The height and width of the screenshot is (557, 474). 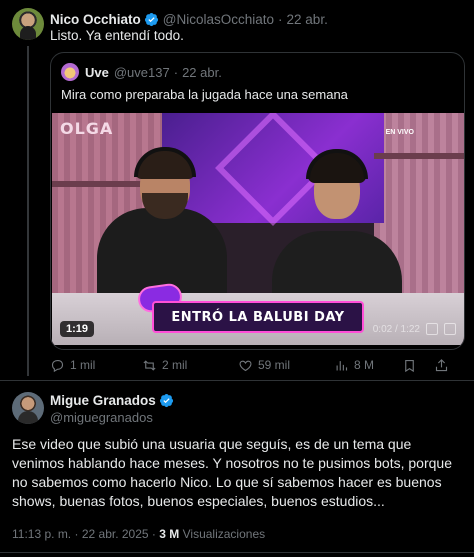 I want to click on tweet-actions: 1 mil 2 mil 59 mil 8 M, so click(x=257, y=365).